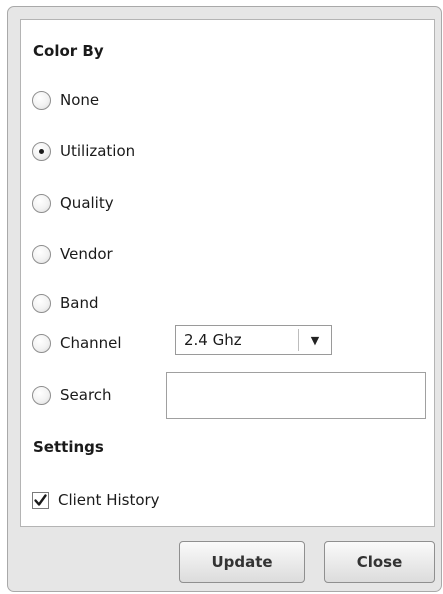 The height and width of the screenshot is (594, 443). Describe the element at coordinates (87, 203) in the screenshot. I see `radio-quality-label: Quality` at that location.